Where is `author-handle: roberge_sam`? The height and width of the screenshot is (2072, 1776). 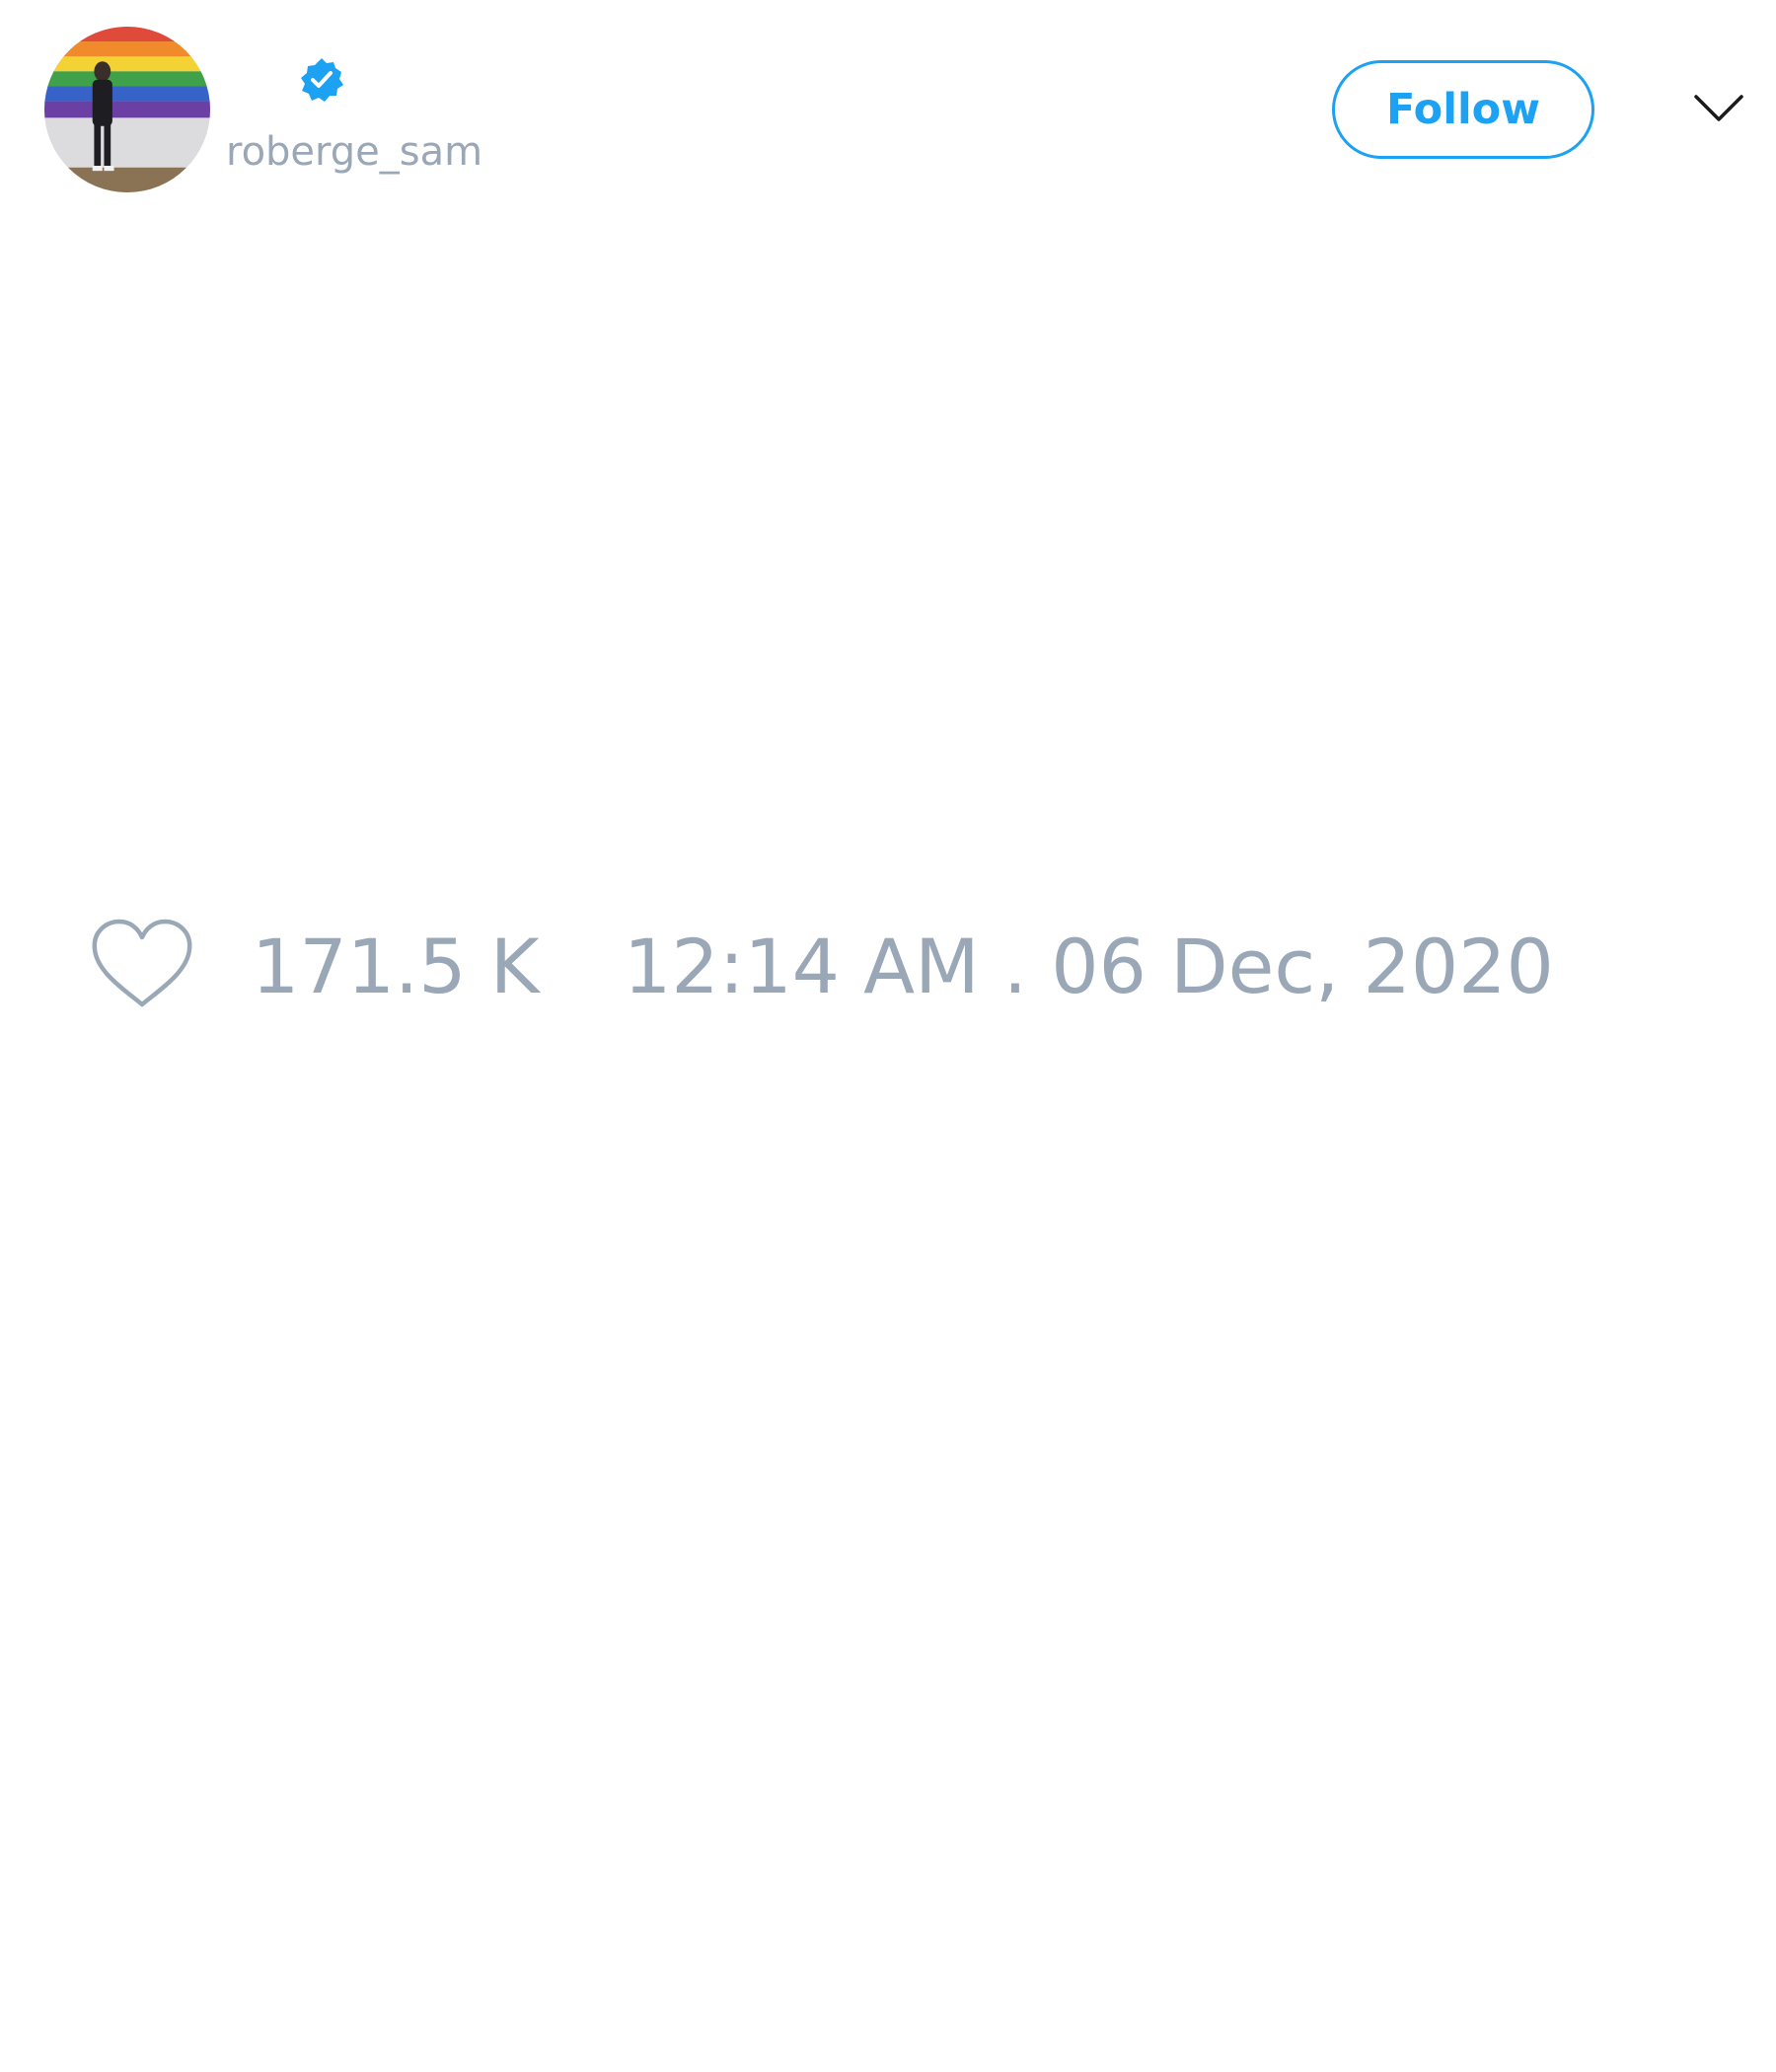
author-handle: roberge_sam is located at coordinates (354, 152).